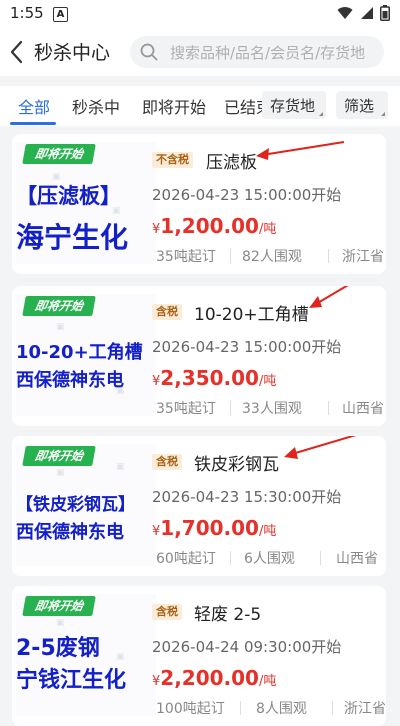  I want to click on product-name: 轻废 2-5, so click(228, 615).